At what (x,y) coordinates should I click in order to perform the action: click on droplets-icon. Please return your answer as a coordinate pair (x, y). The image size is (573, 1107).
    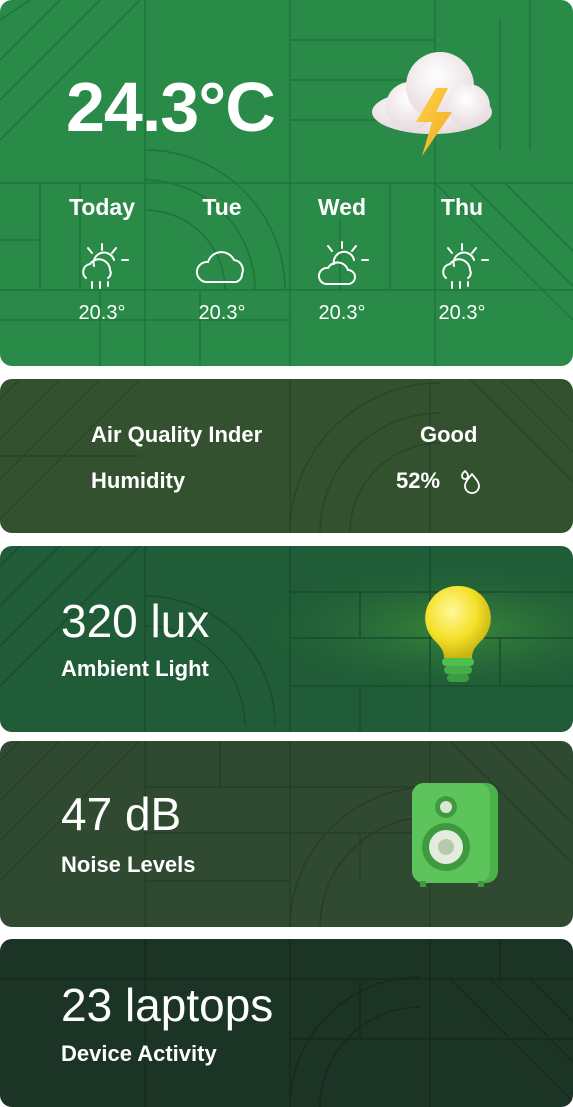
    Looking at the image, I should click on (470, 482).